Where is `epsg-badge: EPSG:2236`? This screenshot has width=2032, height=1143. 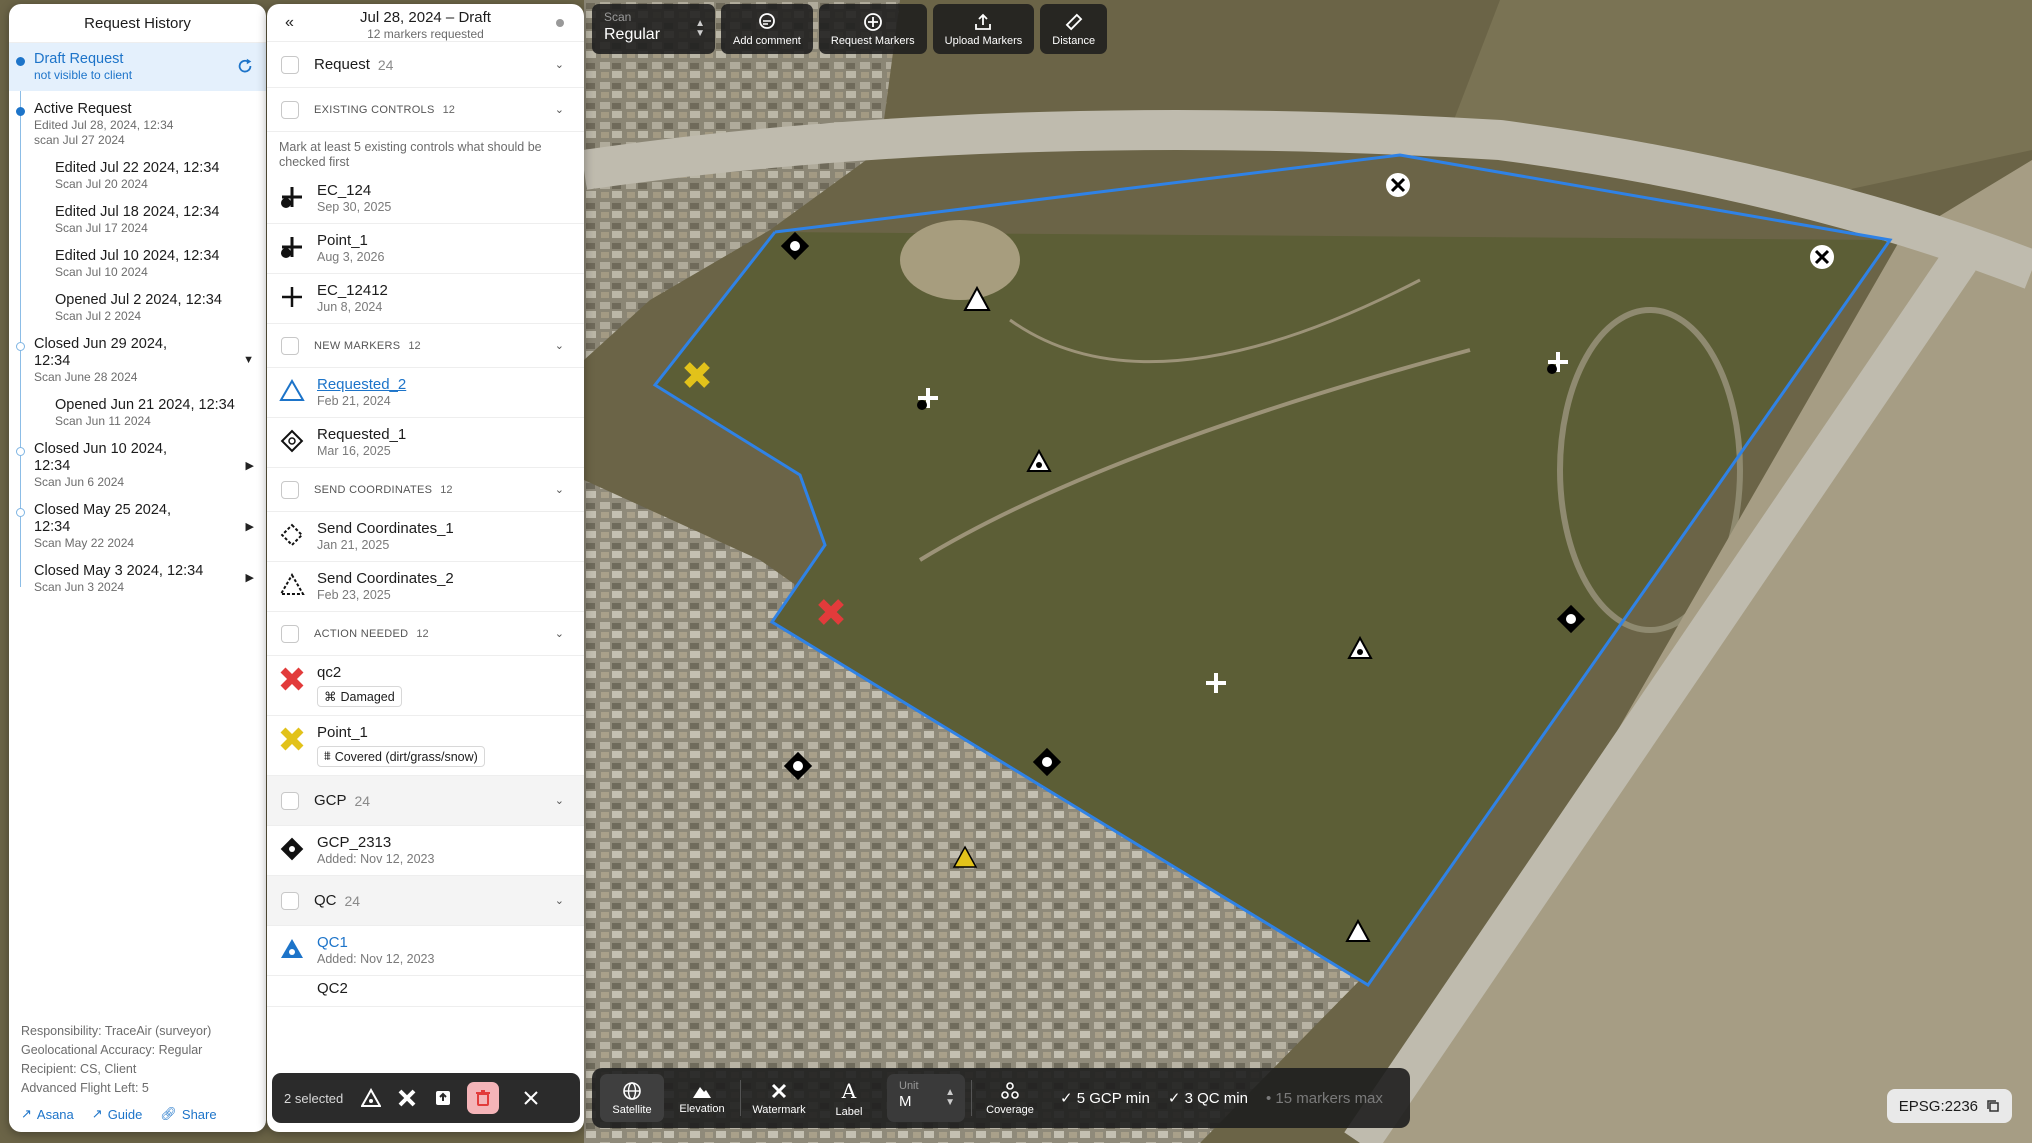 epsg-badge: EPSG:2236 is located at coordinates (1949, 1106).